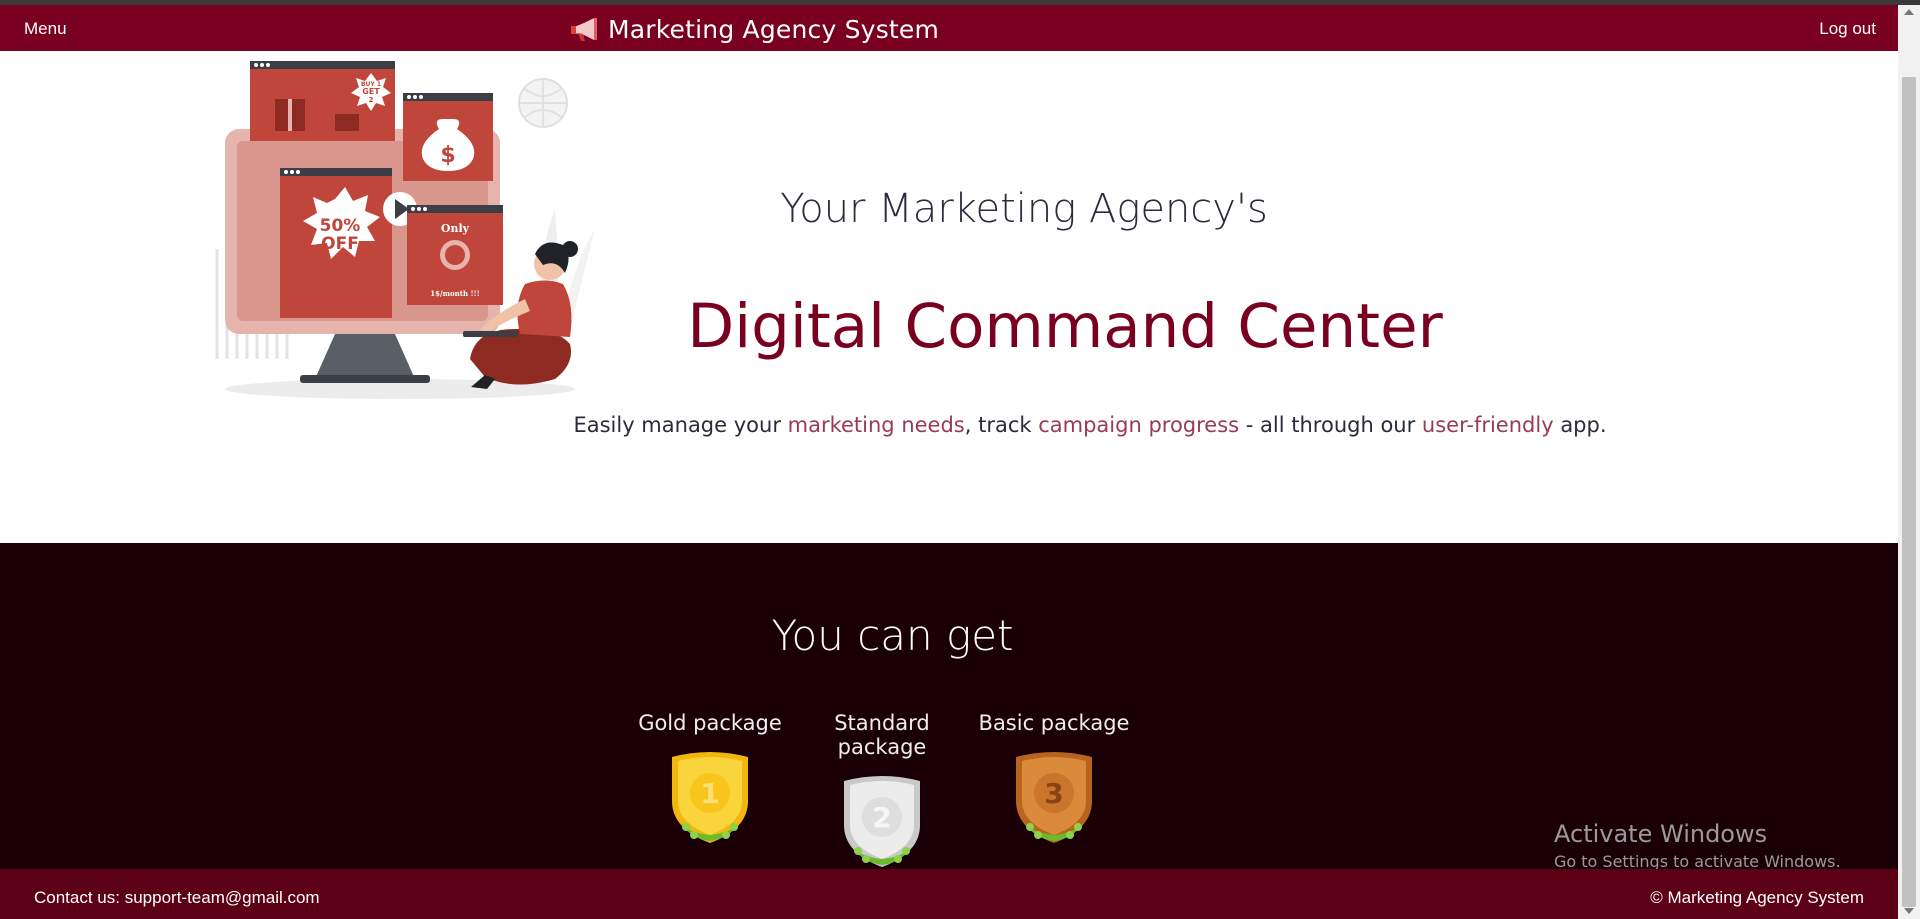 The height and width of the screenshot is (919, 1920). Describe the element at coordinates (949, 28) in the screenshot. I see `navbar: Menu Marketing Agency System Log out` at that location.